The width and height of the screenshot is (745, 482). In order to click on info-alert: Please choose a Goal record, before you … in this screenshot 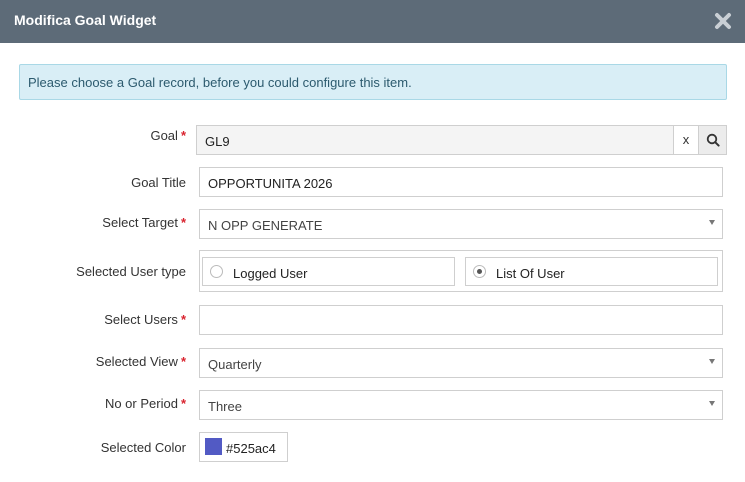, I will do `click(373, 82)`.